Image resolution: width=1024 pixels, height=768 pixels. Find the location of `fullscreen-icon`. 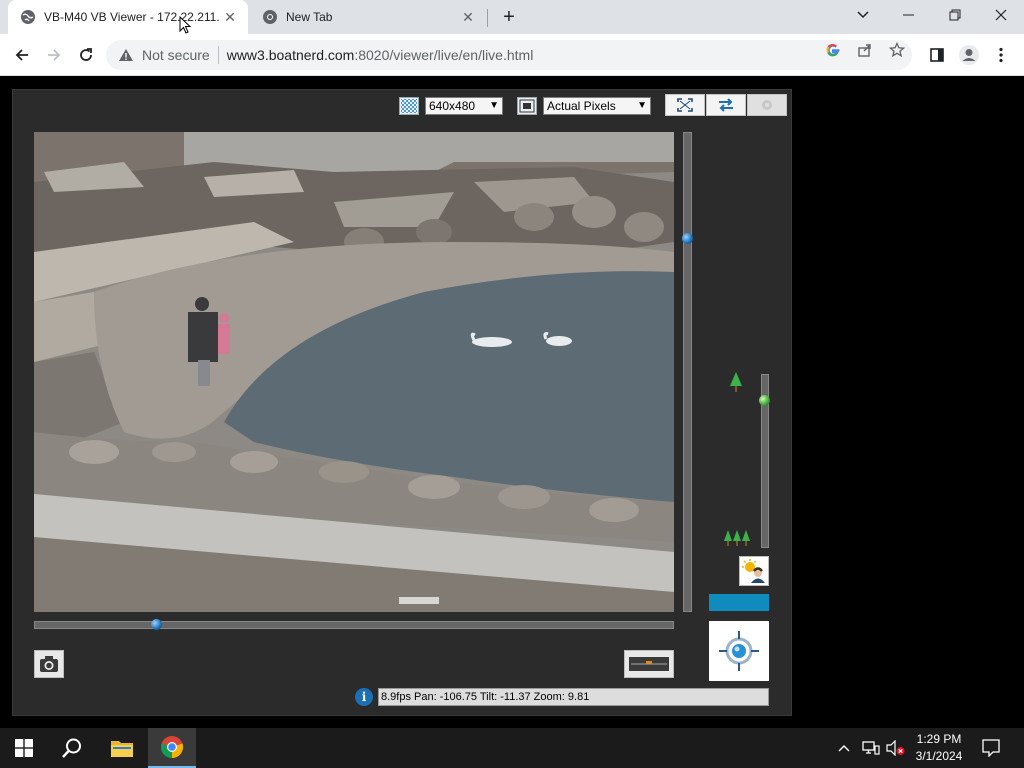

fullscreen-icon is located at coordinates (685, 105).